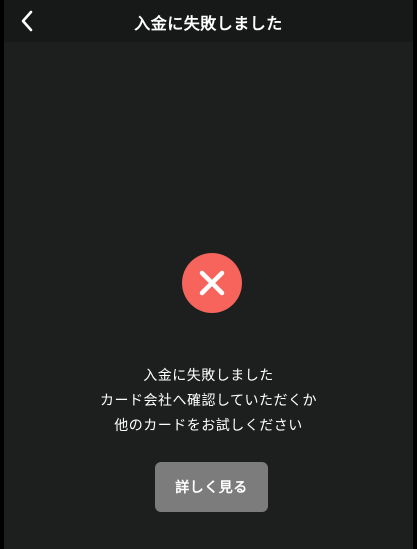 This screenshot has height=549, width=417. What do you see at coordinates (212, 283) in the screenshot?
I see `error-x-icon` at bounding box center [212, 283].